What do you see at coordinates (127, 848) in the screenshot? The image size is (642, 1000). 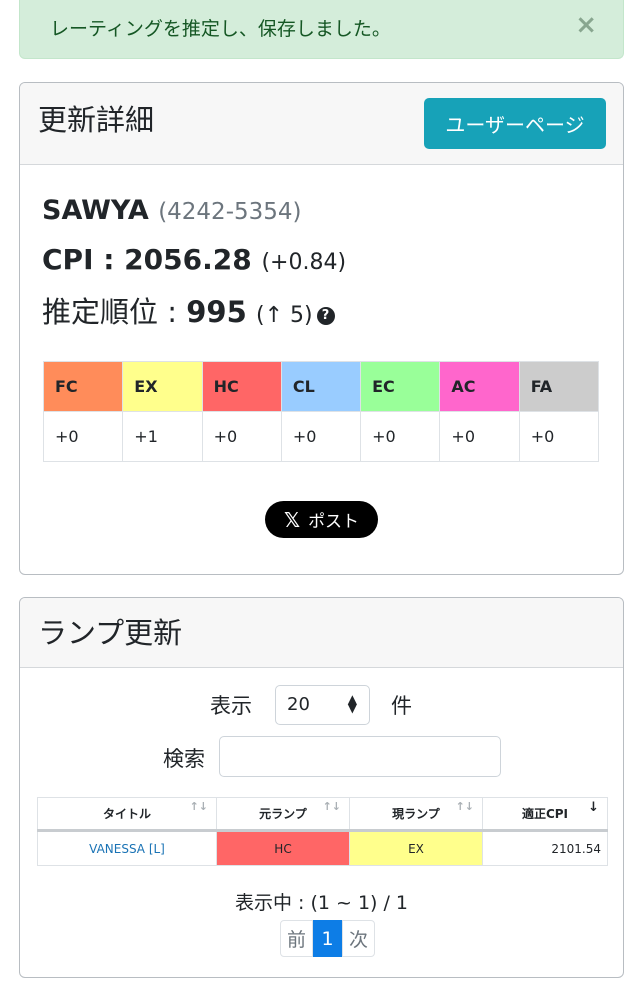 I see `song-title-link: VANESSA [L]` at bounding box center [127, 848].